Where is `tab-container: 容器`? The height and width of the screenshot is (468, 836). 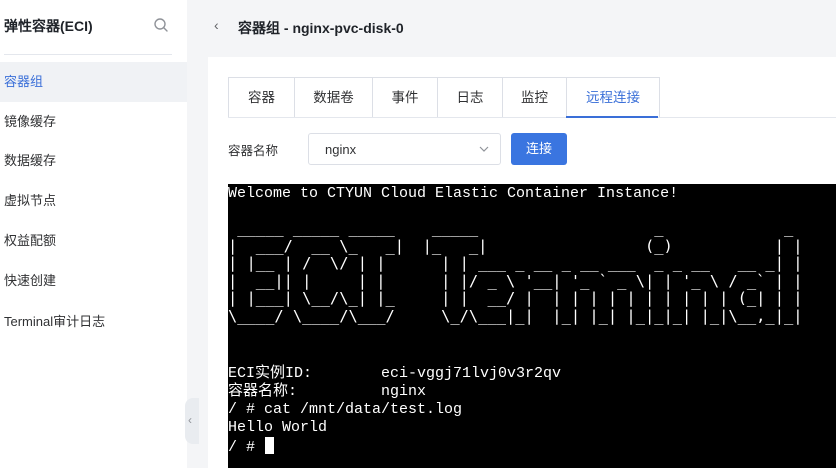
tab-container: 容器 is located at coordinates (262, 98).